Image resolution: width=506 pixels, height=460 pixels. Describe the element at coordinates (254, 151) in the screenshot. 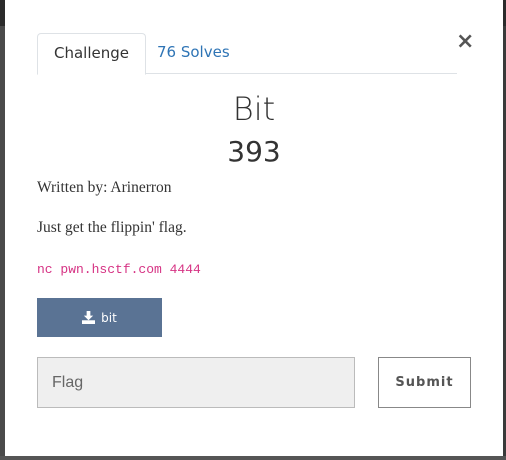

I see `challenge-value: 393` at that location.